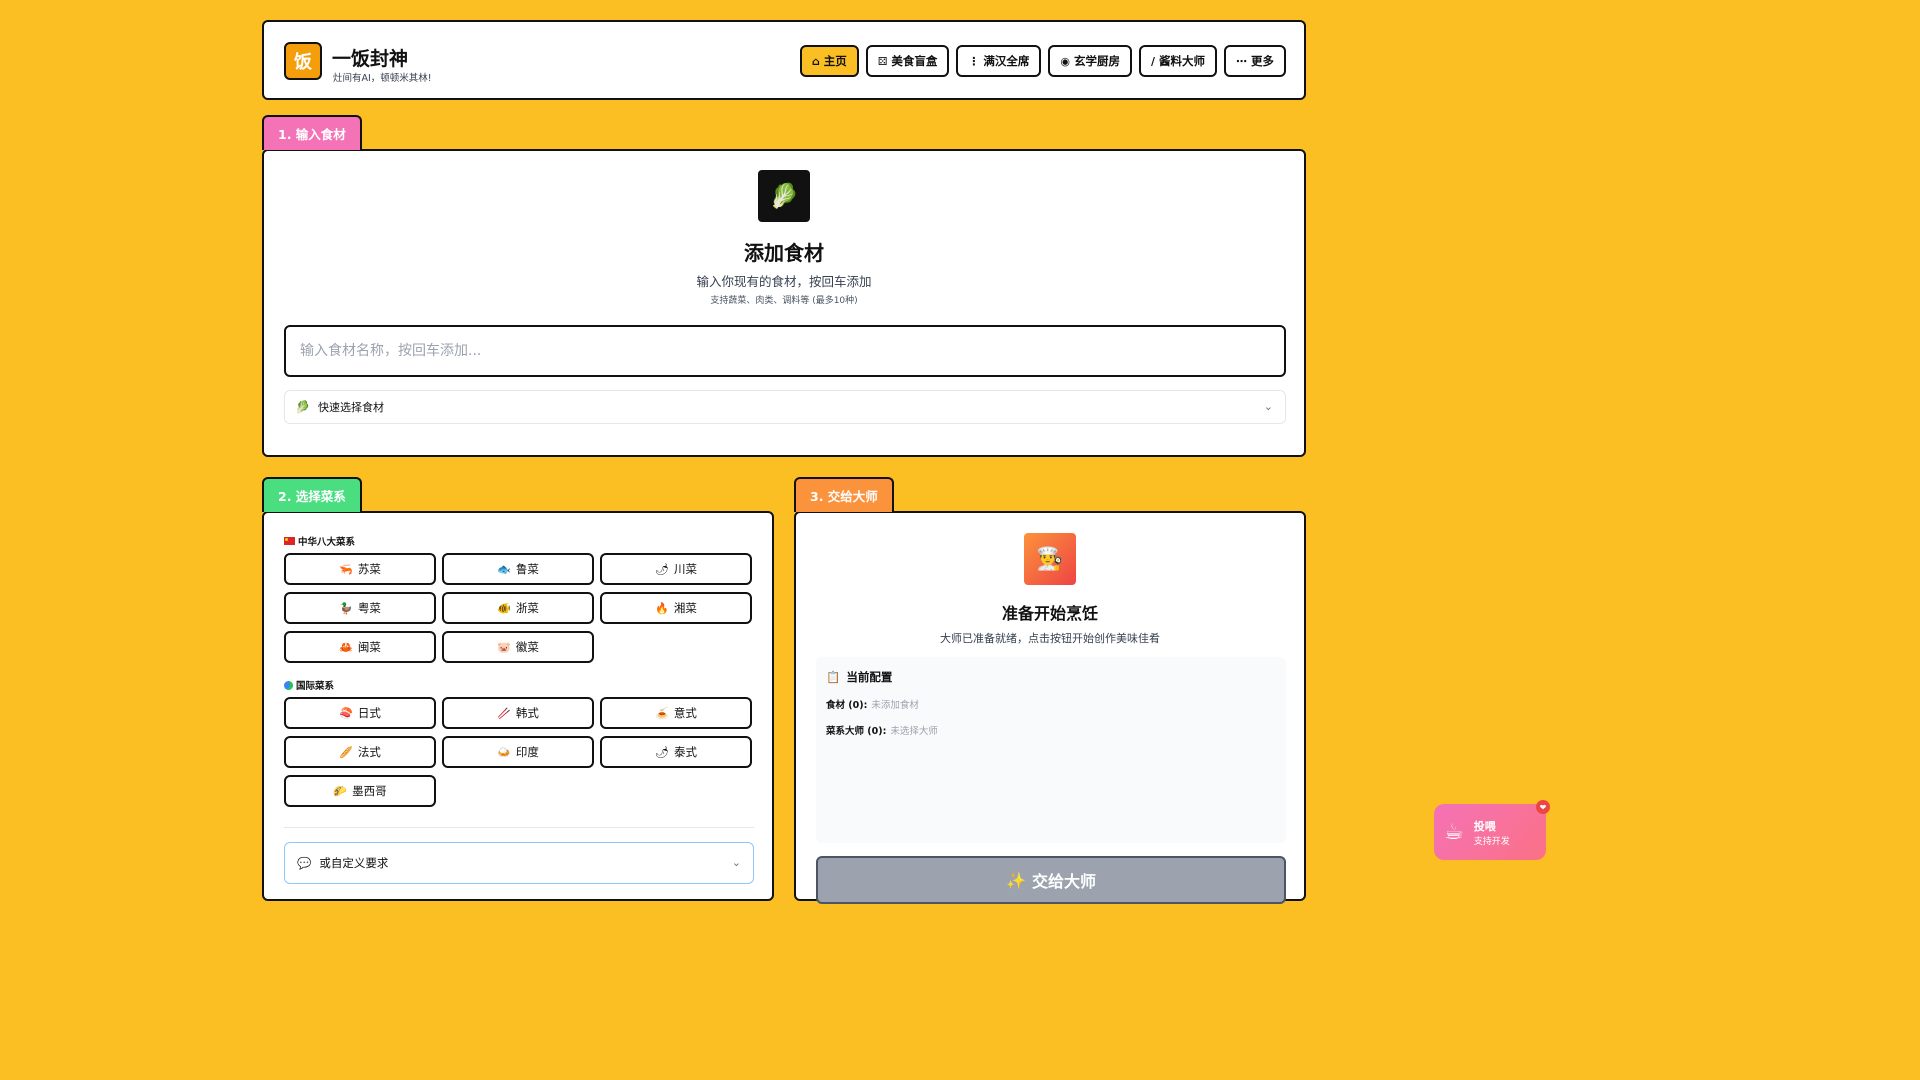 Image resolution: width=1920 pixels, height=1080 pixels. What do you see at coordinates (662, 713) in the screenshot?
I see `pasta-icon: 🍝` at bounding box center [662, 713].